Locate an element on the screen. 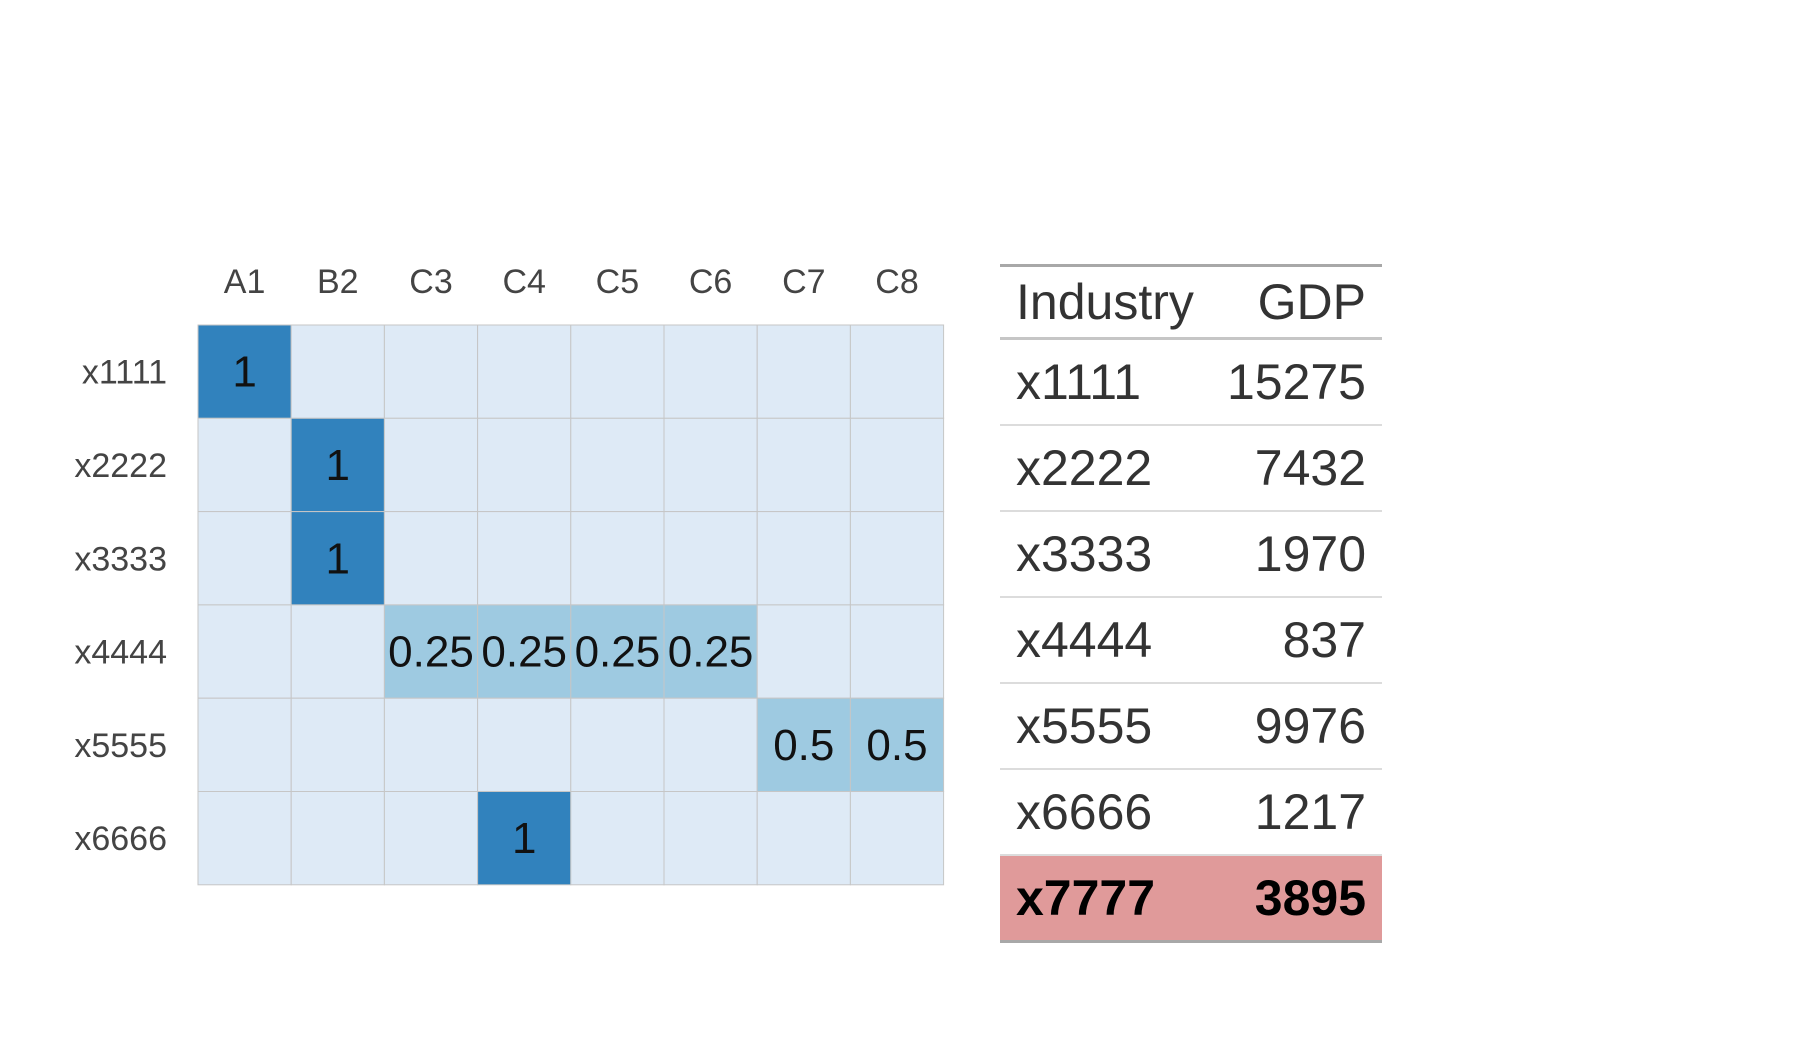 The width and height of the screenshot is (1800, 1050). gdp-cell: 9976 is located at coordinates (1296, 726).